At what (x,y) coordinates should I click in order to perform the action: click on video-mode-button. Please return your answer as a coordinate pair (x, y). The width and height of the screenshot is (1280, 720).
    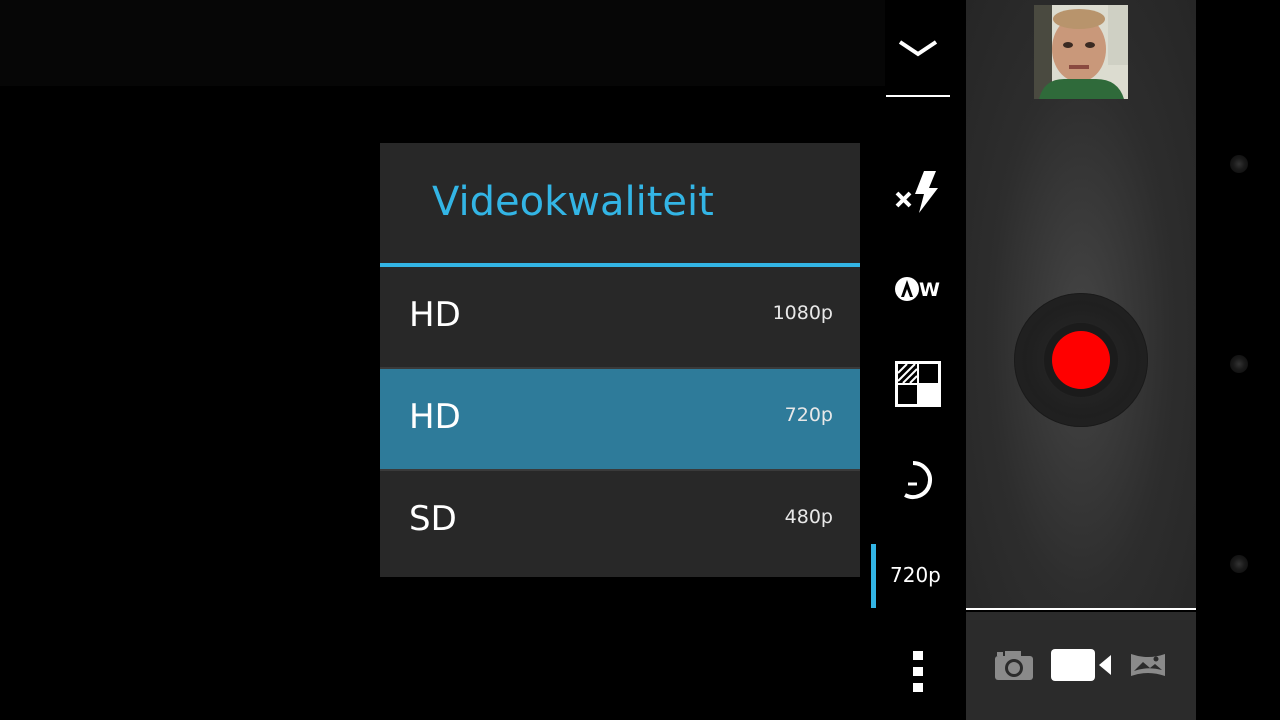
    Looking at the image, I should click on (1081, 665).